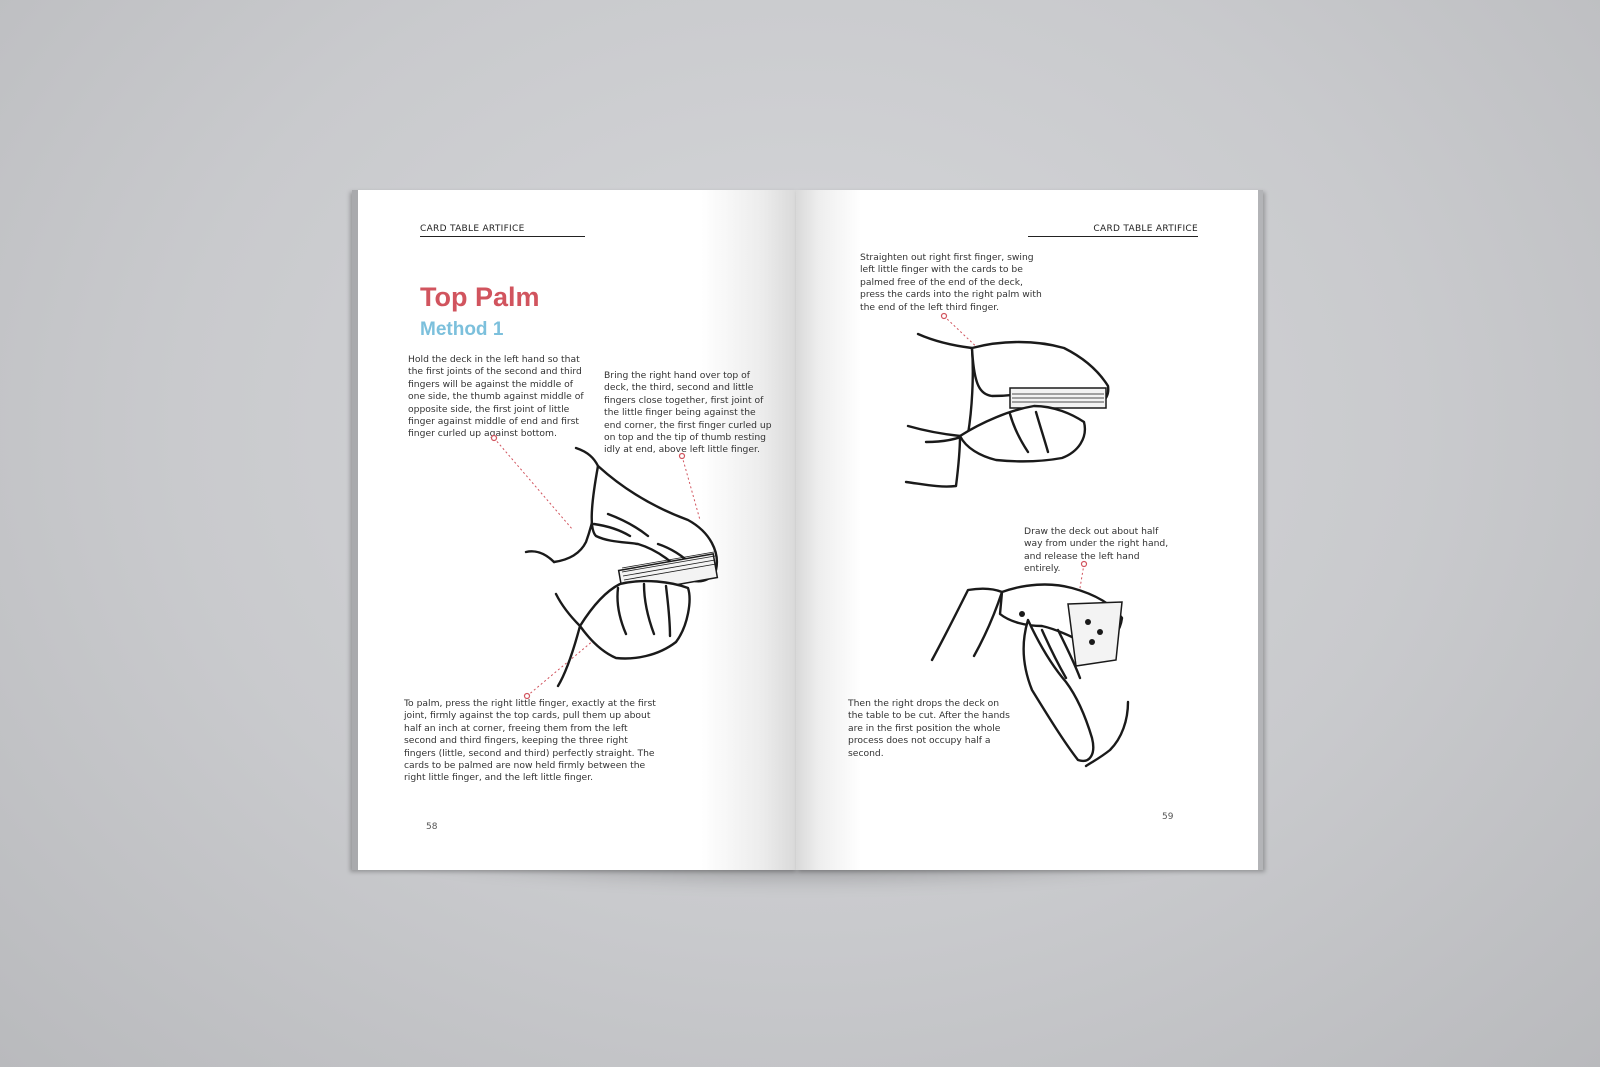 This screenshot has height=1067, width=1600. What do you see at coordinates (634, 619) in the screenshot?
I see `left-hand-bottom` at bounding box center [634, 619].